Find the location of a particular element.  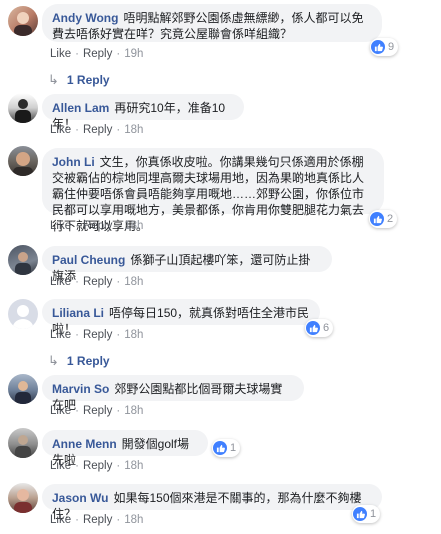

comment-author: John Li is located at coordinates (73, 162).